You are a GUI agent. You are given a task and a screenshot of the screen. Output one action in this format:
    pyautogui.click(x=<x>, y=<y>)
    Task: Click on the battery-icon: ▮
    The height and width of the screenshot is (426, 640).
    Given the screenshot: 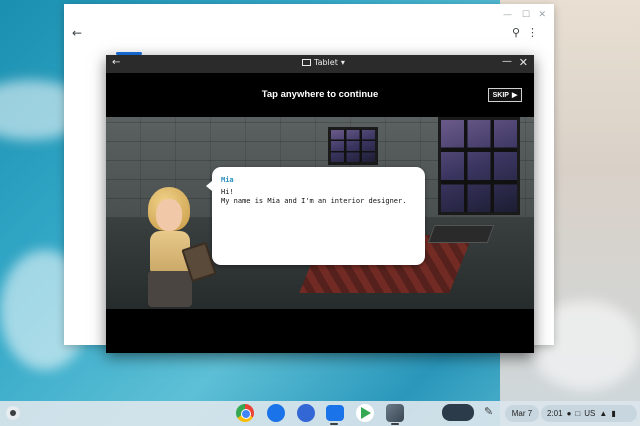 What is the action you would take?
    pyautogui.click(x=613, y=413)
    